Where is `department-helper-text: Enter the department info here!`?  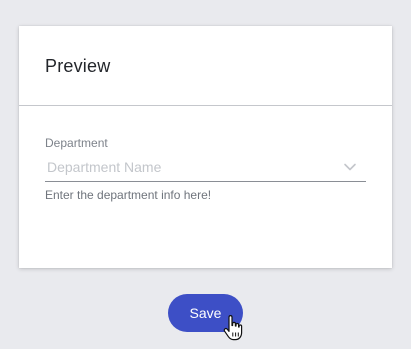 department-helper-text: Enter the department info here! is located at coordinates (128, 195).